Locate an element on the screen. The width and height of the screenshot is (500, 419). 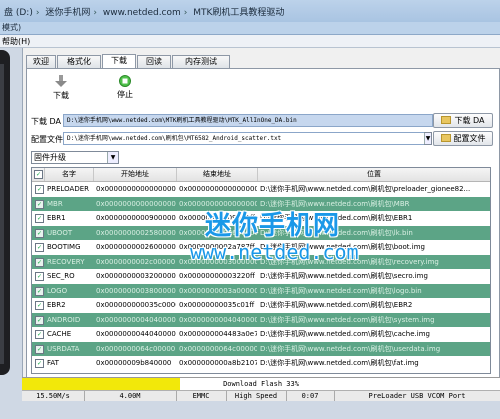
header-location: 位置 is located at coordinates (374, 174).